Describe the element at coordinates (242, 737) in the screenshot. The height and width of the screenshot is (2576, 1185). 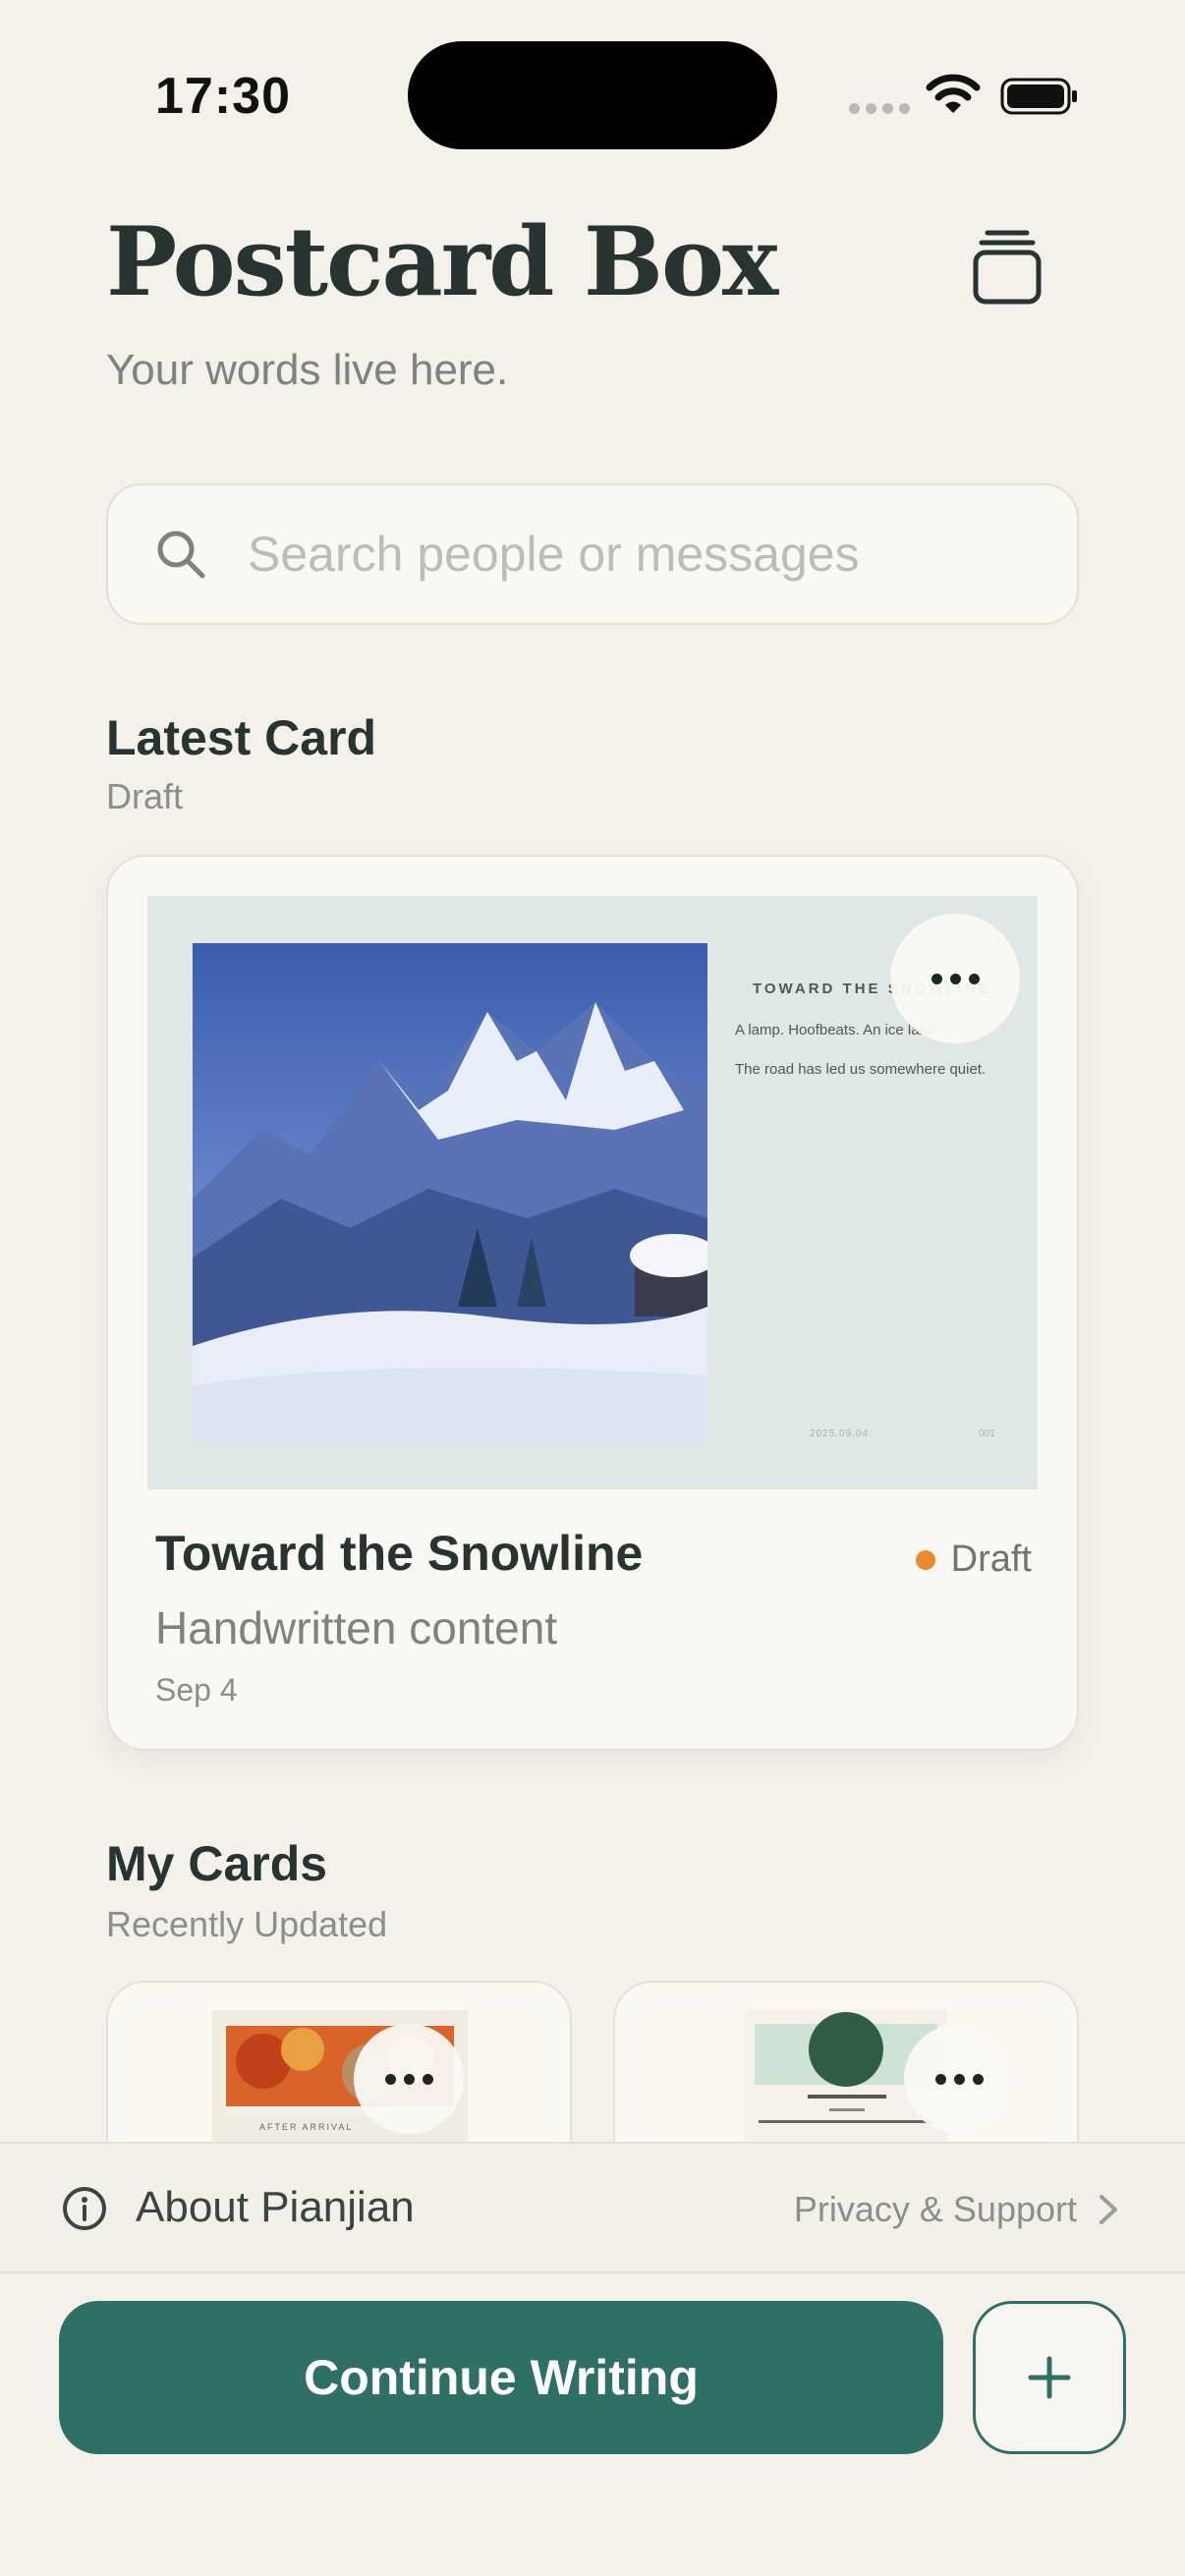
I see `latest-card-section-title: Latest Card` at that location.